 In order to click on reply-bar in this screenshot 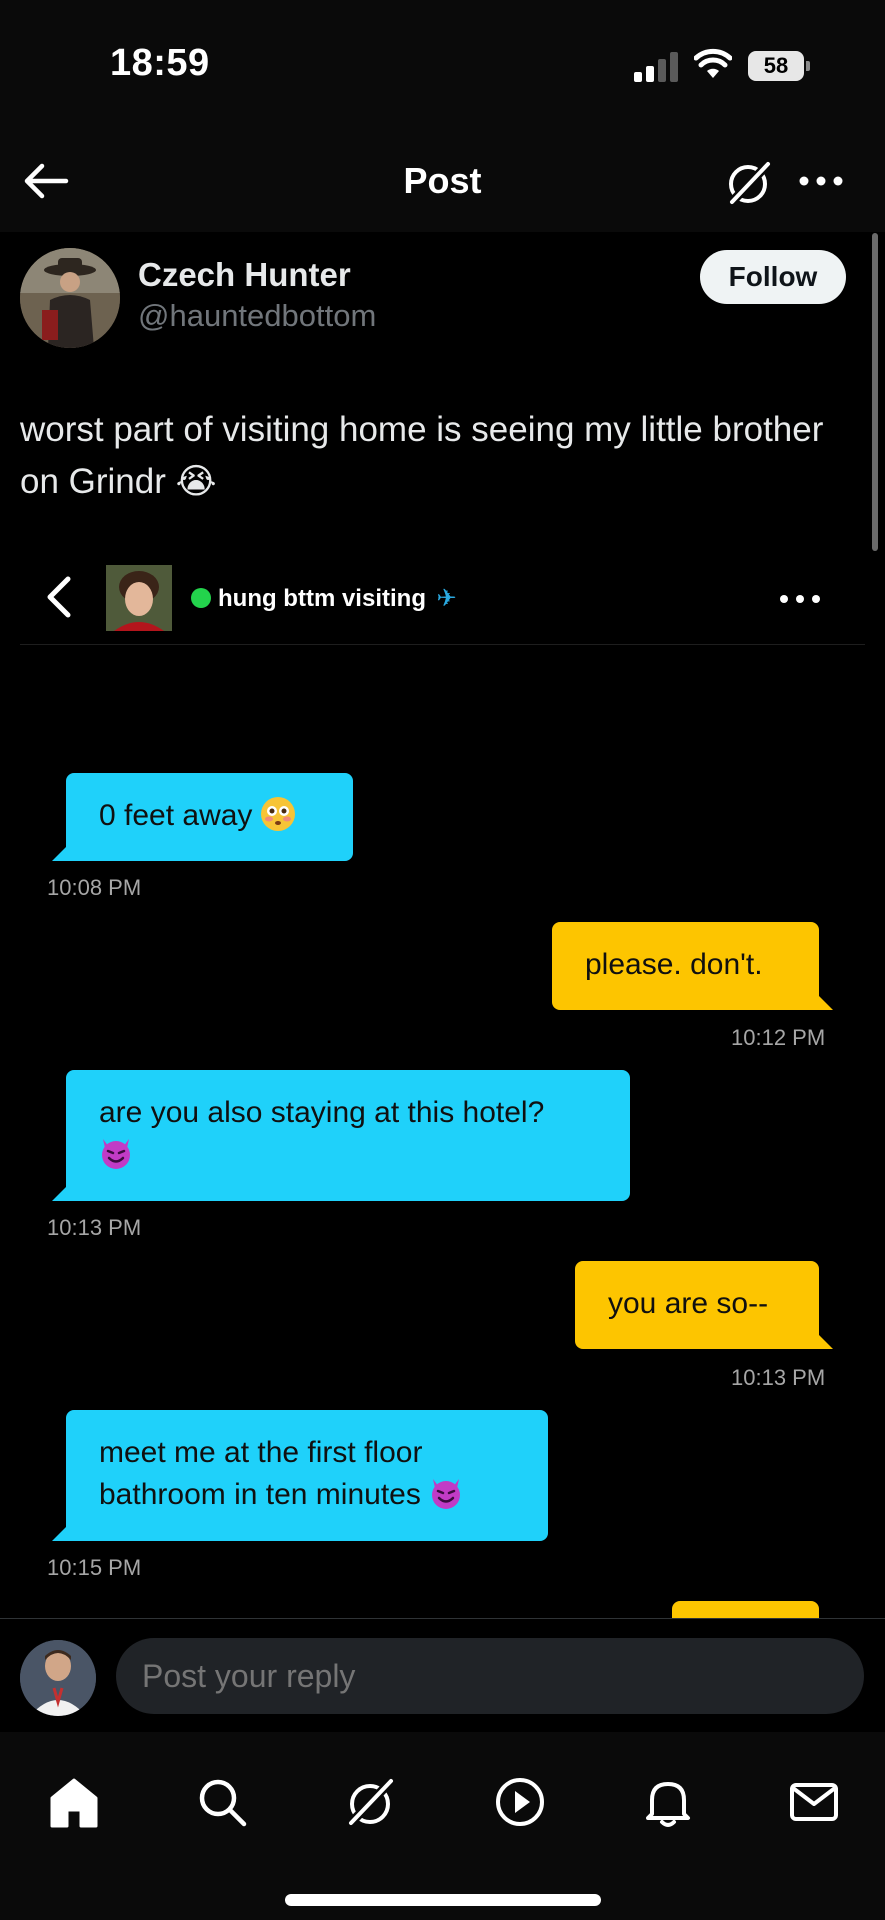, I will do `click(442, 1675)`.